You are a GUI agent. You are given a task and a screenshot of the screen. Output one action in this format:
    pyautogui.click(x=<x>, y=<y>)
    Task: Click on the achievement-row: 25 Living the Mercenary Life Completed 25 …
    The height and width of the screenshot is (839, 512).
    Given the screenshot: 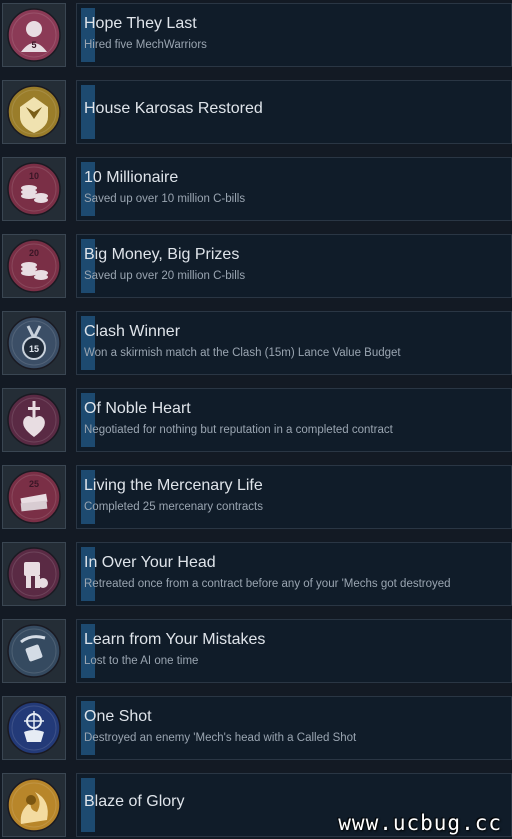 What is the action you would take?
    pyautogui.click(x=256, y=498)
    